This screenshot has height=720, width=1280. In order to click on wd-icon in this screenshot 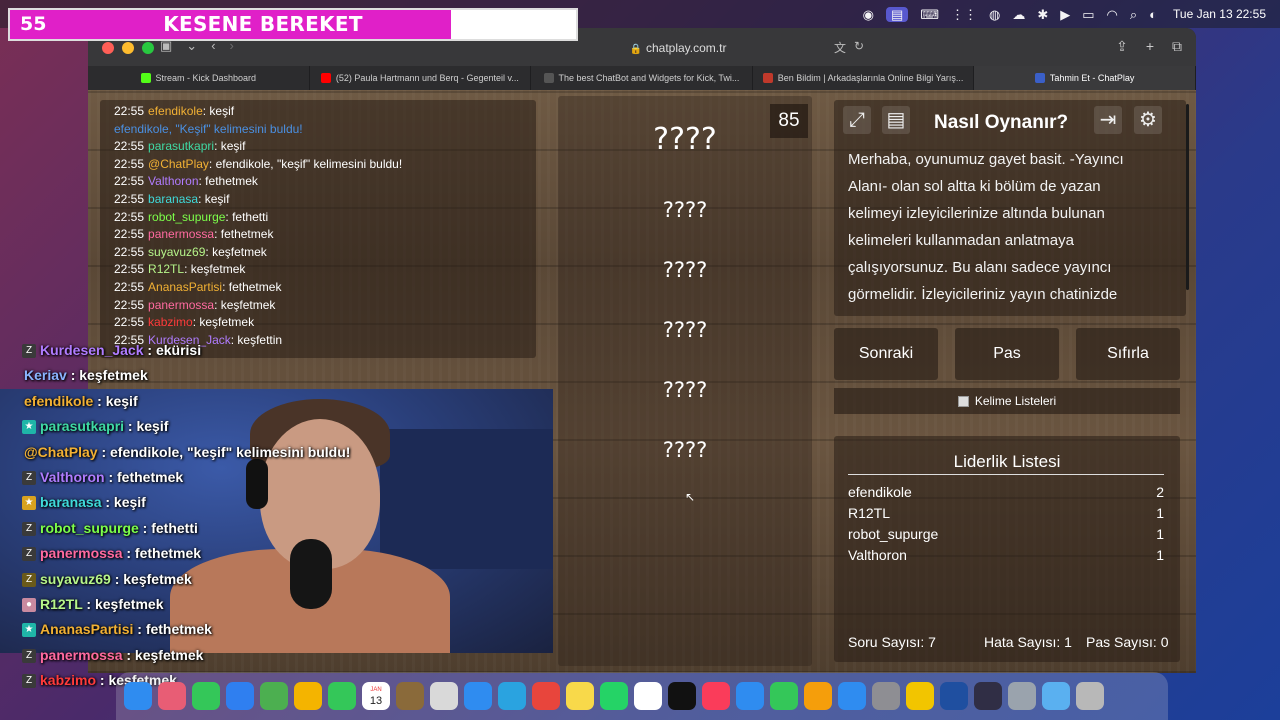, I will do `click(954, 696)`.